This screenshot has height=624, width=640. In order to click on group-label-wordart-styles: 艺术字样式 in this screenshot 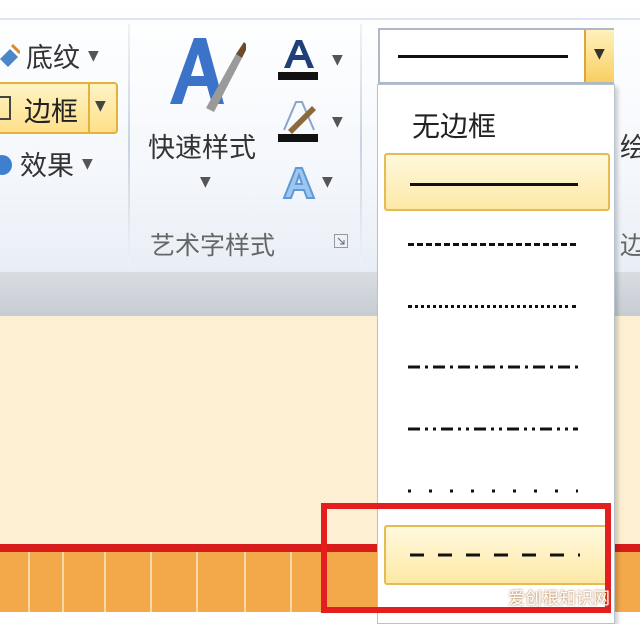, I will do `click(213, 245)`.